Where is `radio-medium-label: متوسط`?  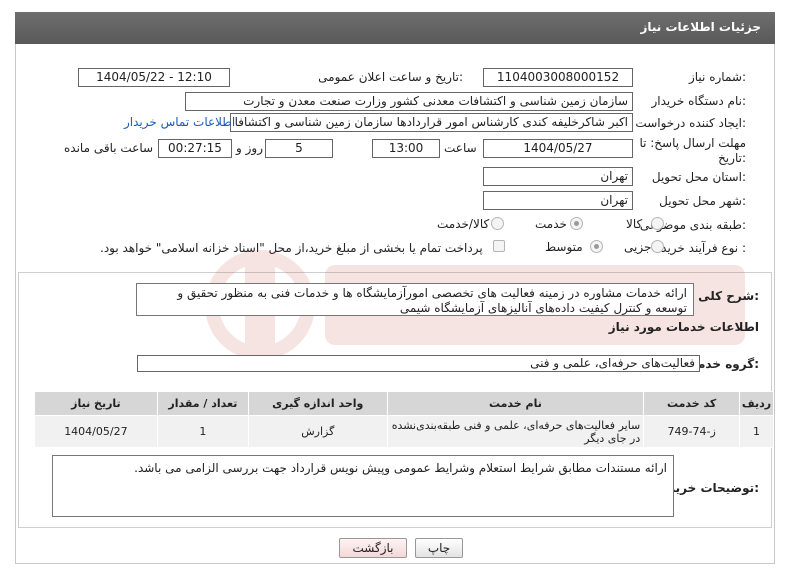 radio-medium-label: متوسط is located at coordinates (564, 247).